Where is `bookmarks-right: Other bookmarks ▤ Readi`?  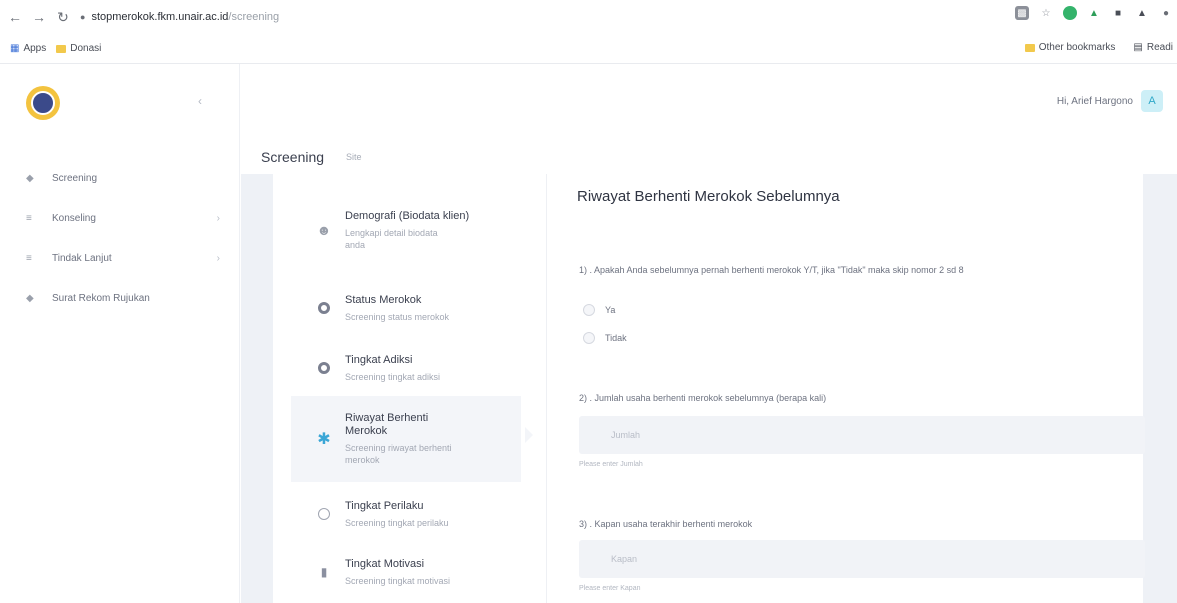 bookmarks-right: Other bookmarks ▤ Readi is located at coordinates (1094, 47).